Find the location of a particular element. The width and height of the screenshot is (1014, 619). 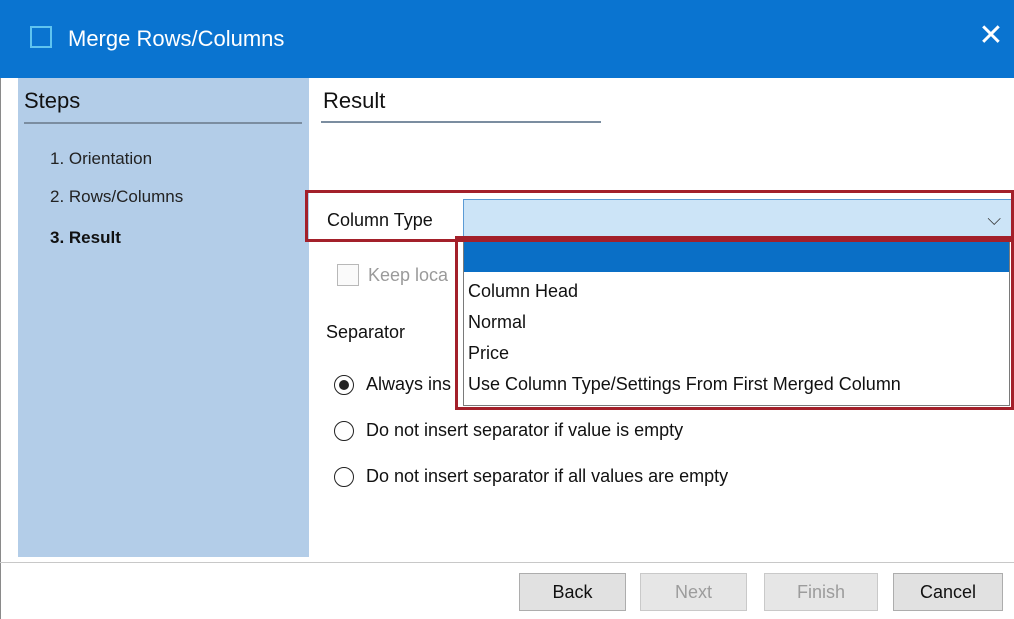

dropdown-option-normal: Normal is located at coordinates (736, 322).